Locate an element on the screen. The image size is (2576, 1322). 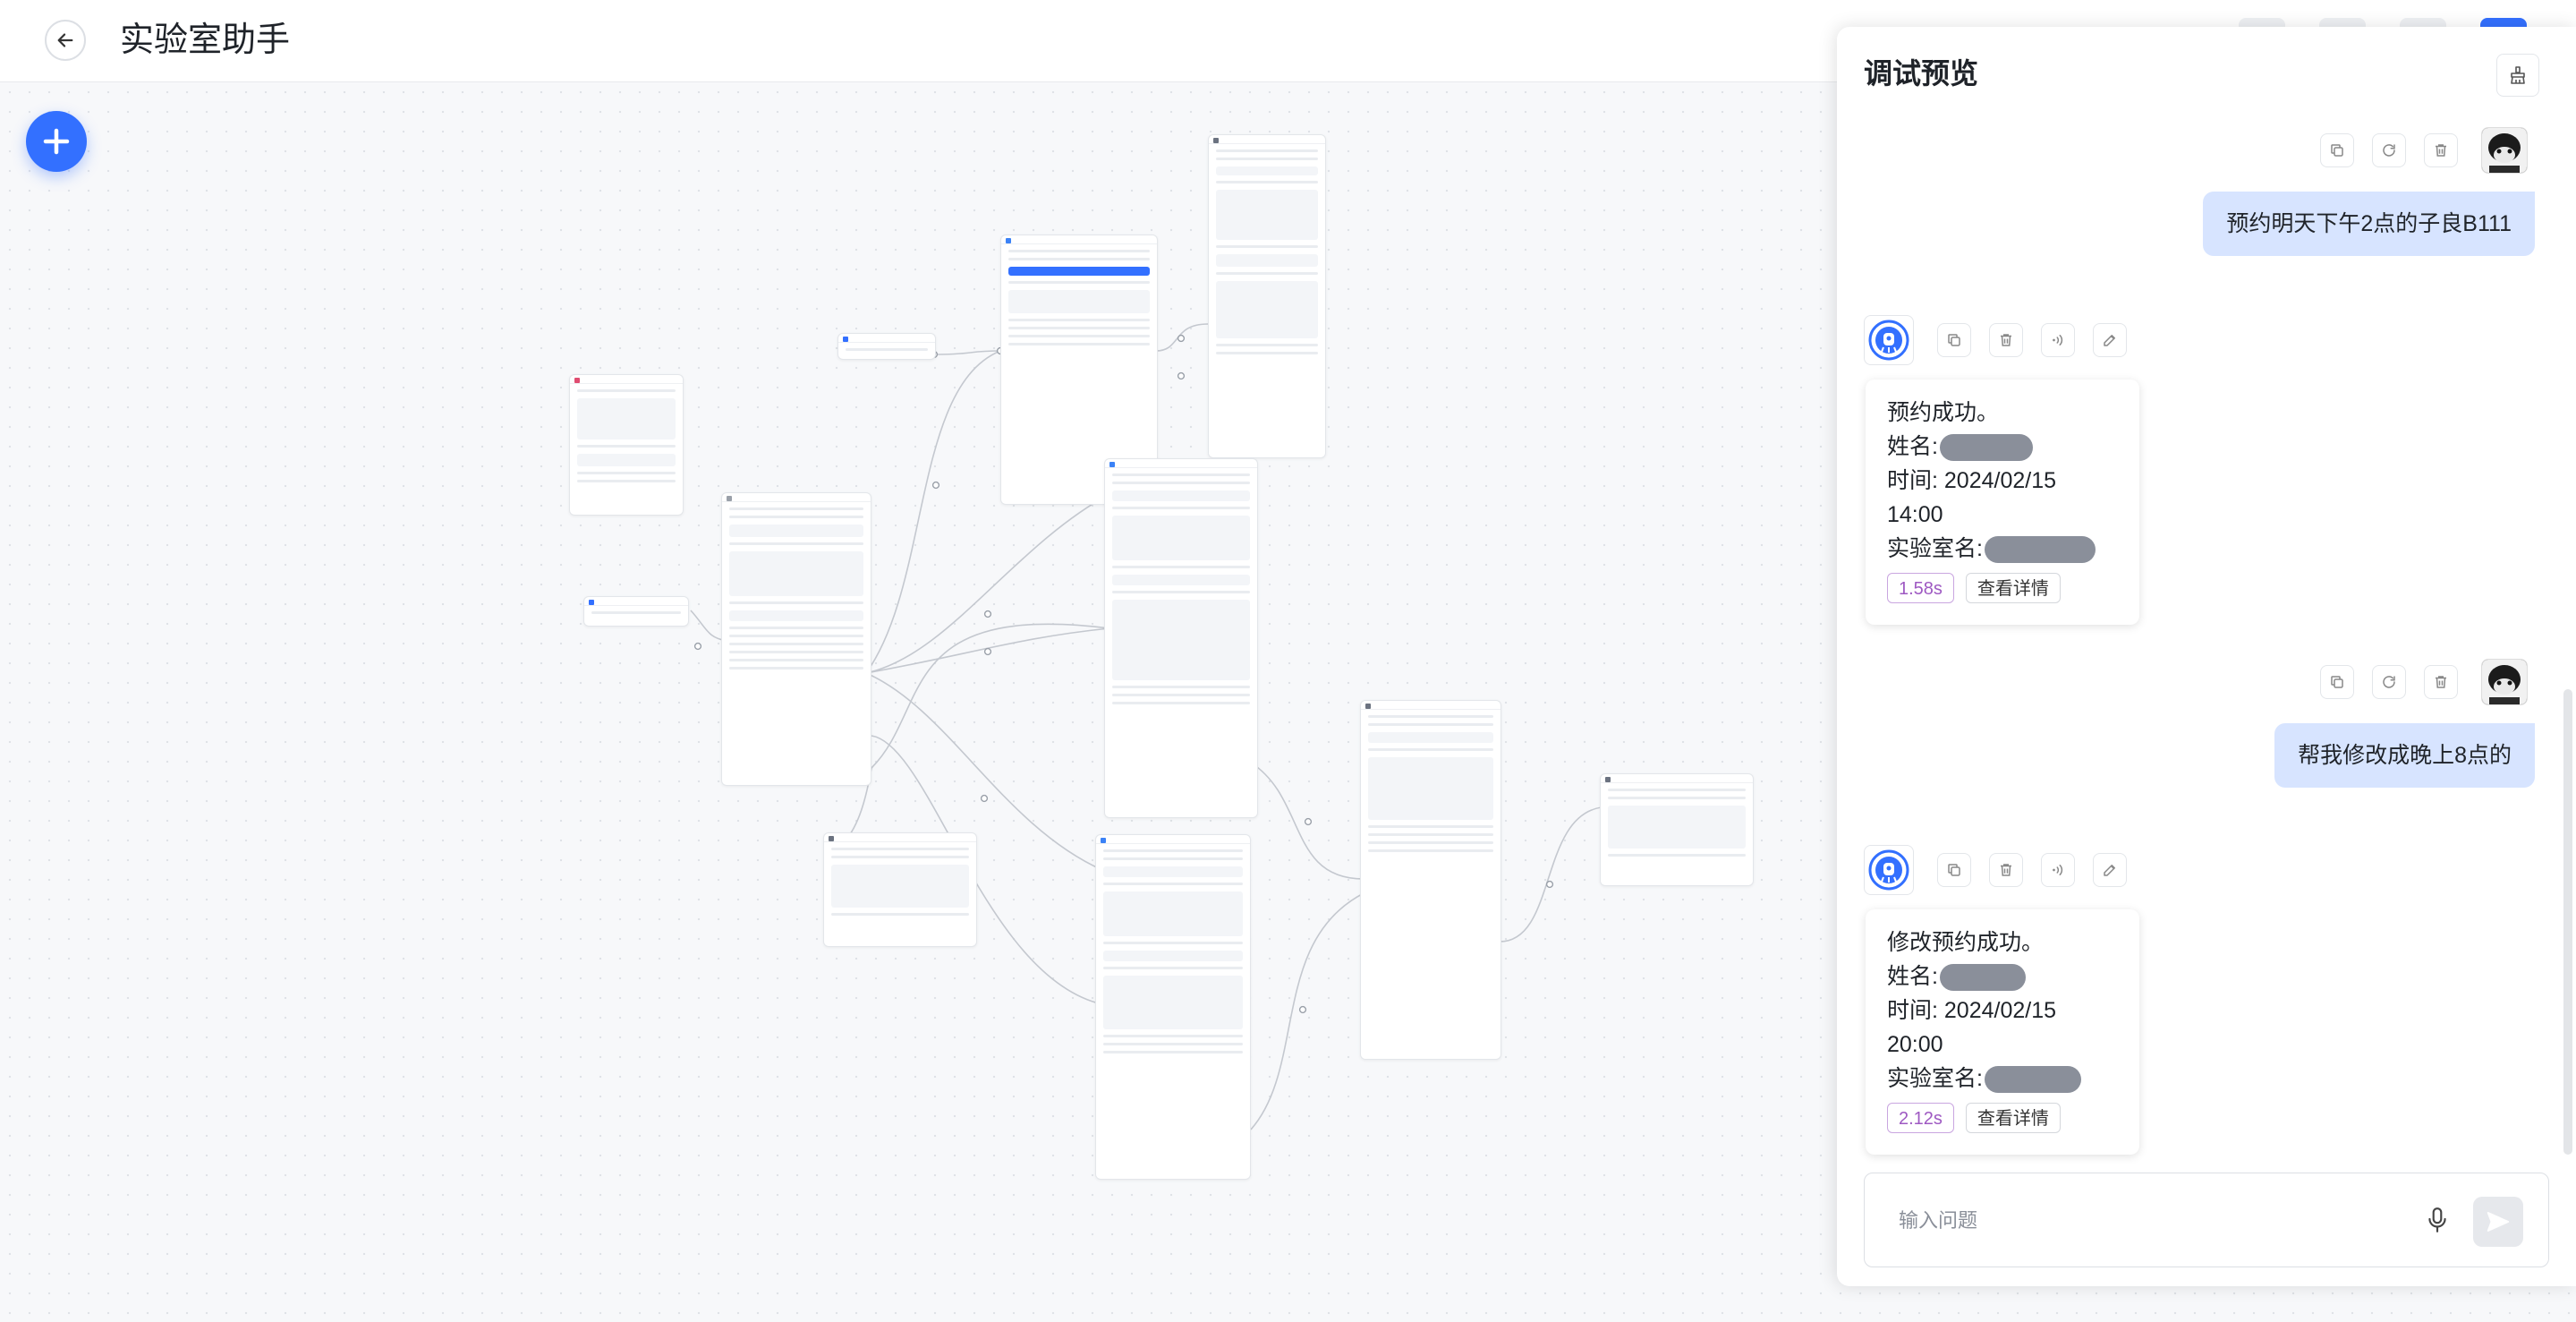
response-time-badge: 2.12s is located at coordinates (1920, 1118).